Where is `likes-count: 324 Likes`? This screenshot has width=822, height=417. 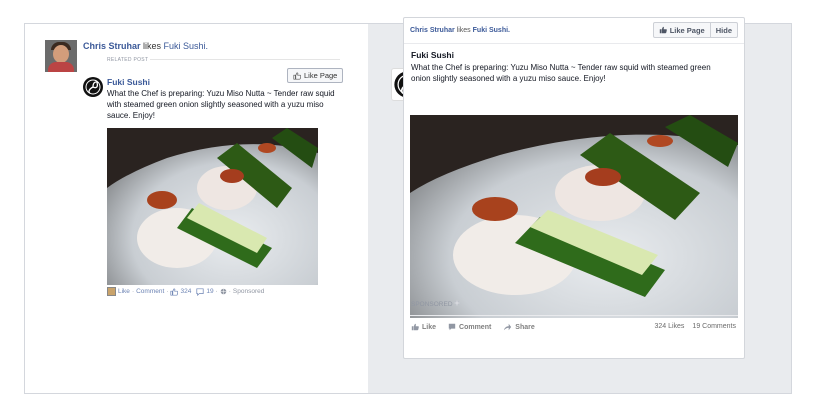 likes-count: 324 Likes is located at coordinates (669, 326).